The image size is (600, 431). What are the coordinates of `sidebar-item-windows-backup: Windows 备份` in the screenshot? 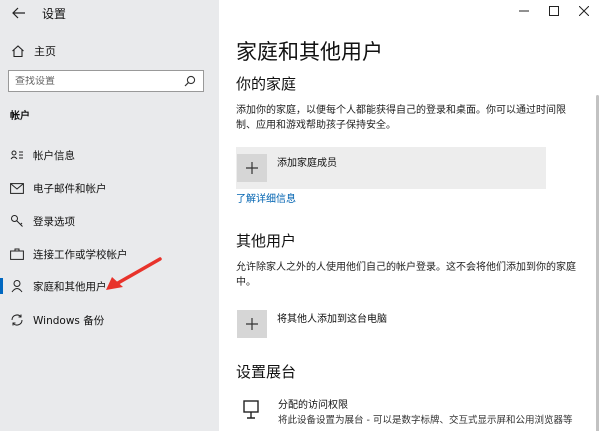 It's located at (109, 320).